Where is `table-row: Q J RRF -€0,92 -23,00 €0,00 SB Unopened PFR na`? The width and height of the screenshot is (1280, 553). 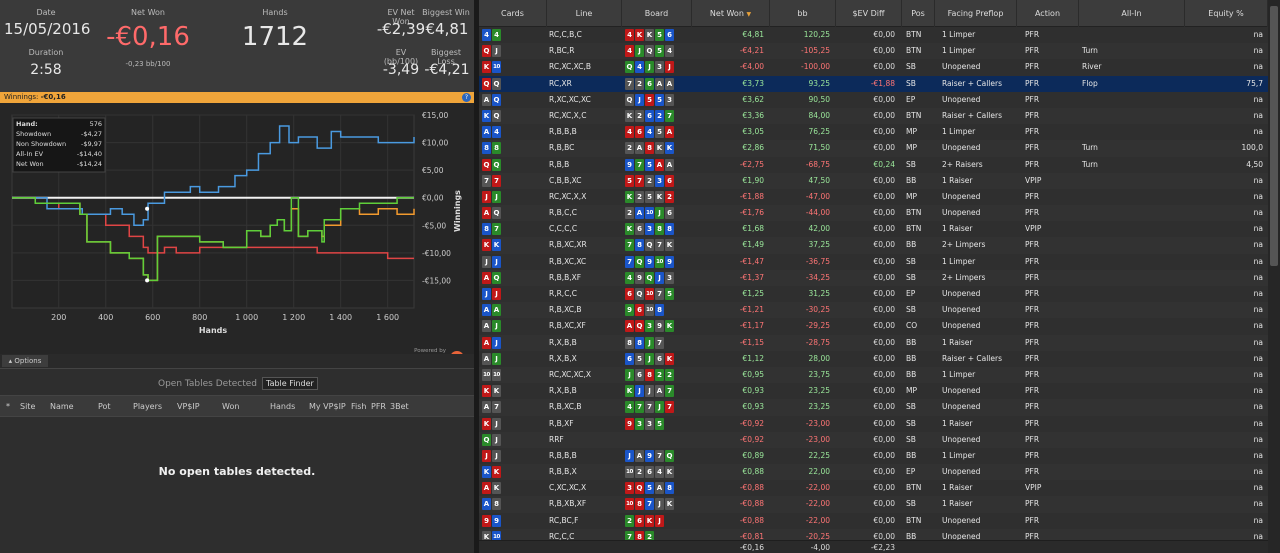
table-row: Q J RRF -€0,92 -23,00 €0,00 SB Unopened PFR na is located at coordinates (873, 439).